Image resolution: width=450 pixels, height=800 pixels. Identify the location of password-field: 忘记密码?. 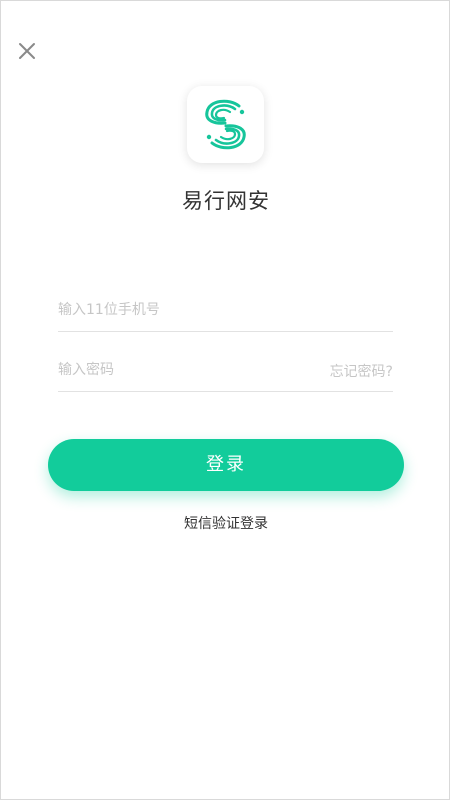
(225, 371).